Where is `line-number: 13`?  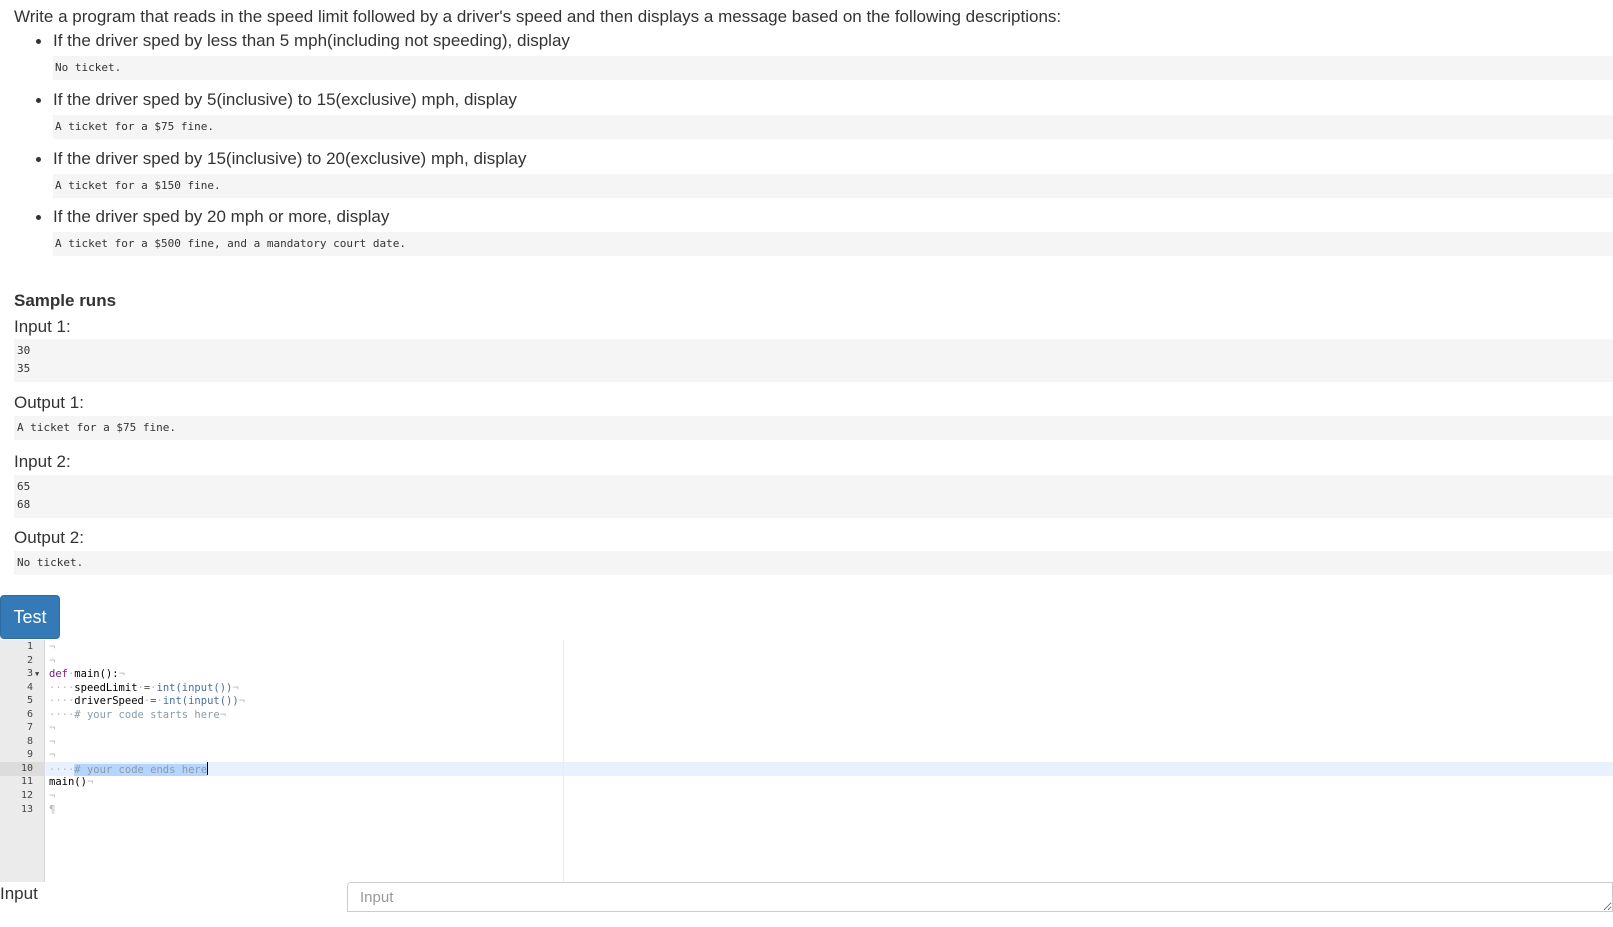 line-number: 13 is located at coordinates (26, 809).